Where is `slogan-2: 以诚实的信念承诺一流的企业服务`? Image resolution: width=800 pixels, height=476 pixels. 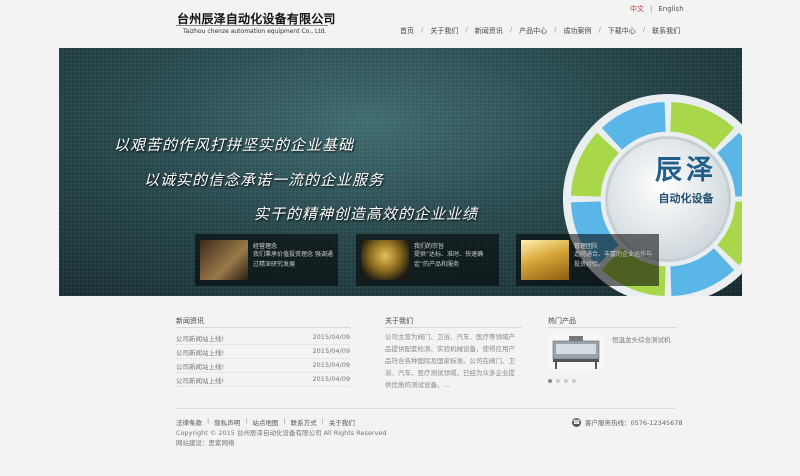 slogan-2: 以诚实的信念承诺一流的企业服务 is located at coordinates (264, 180).